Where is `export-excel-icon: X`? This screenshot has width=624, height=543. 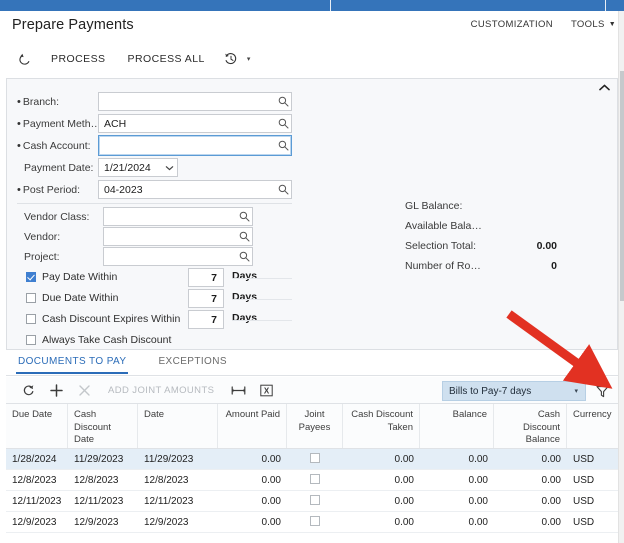
export-excel-icon: X is located at coordinates (266, 390).